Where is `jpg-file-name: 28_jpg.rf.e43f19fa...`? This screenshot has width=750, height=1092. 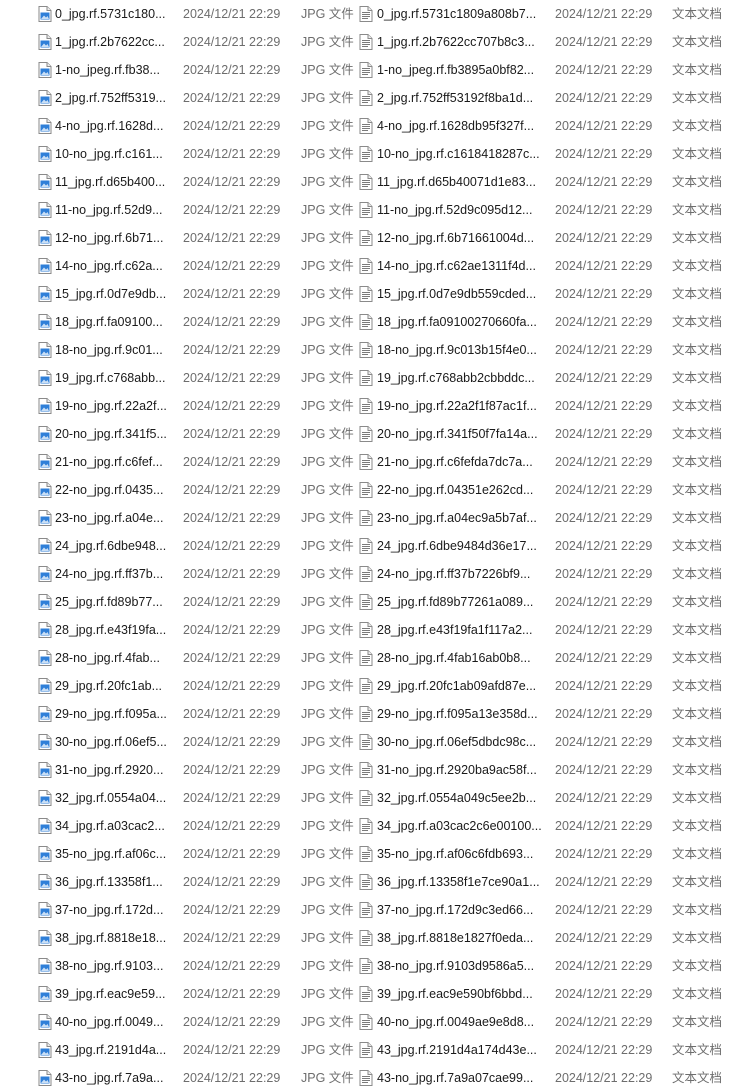 jpg-file-name: 28_jpg.rf.e43f19fa... is located at coordinates (114, 630).